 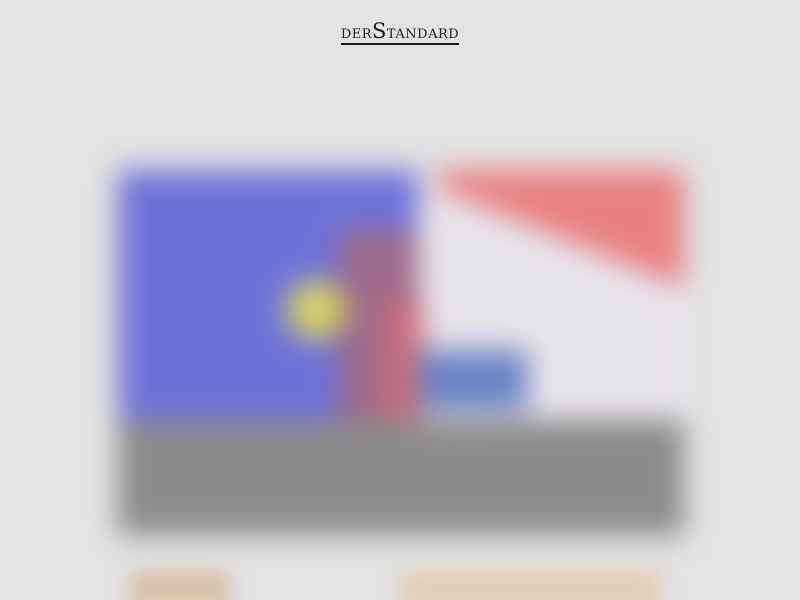 I want to click on hero-blue-detail, so click(x=473, y=380).